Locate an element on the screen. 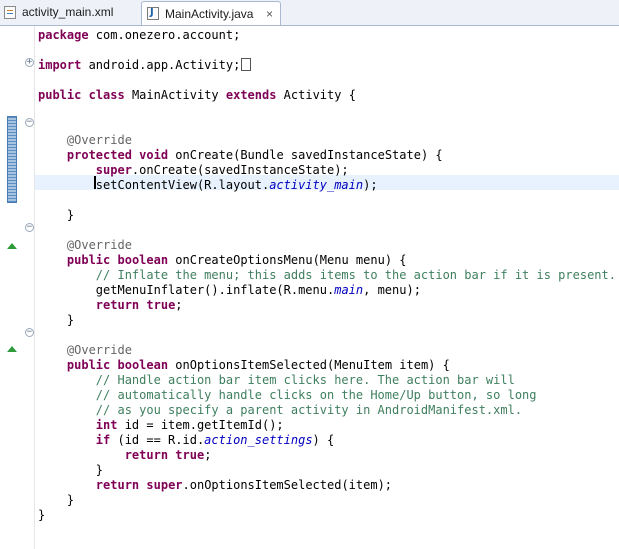 This screenshot has height=549, width=619. keyword-token: class is located at coordinates (106, 95).